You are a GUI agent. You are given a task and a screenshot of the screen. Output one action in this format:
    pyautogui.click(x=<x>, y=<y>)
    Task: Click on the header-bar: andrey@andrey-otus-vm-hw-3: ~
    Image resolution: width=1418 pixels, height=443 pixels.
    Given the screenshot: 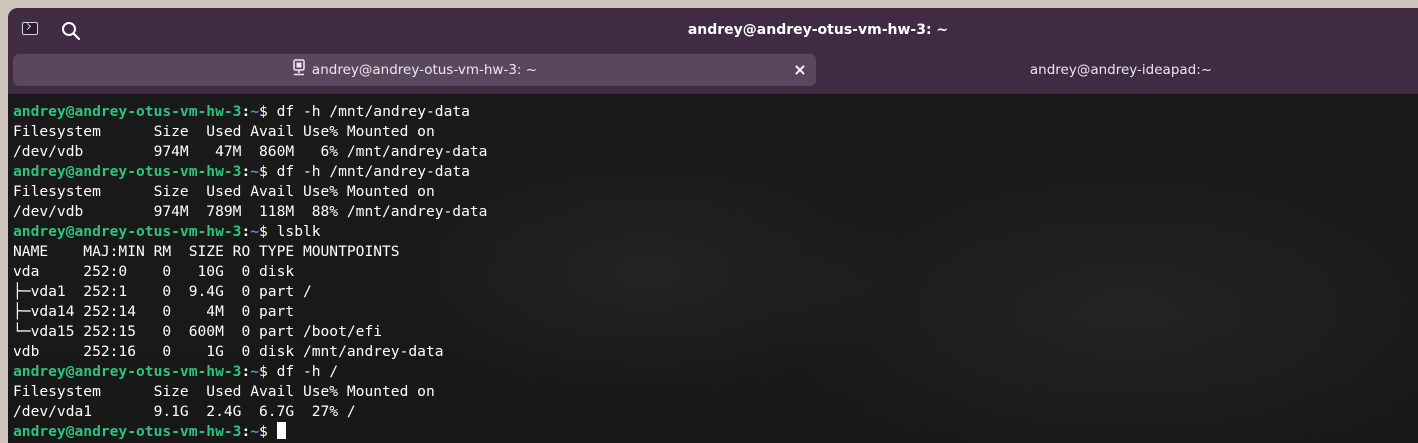 What is the action you would take?
    pyautogui.click(x=713, y=30)
    